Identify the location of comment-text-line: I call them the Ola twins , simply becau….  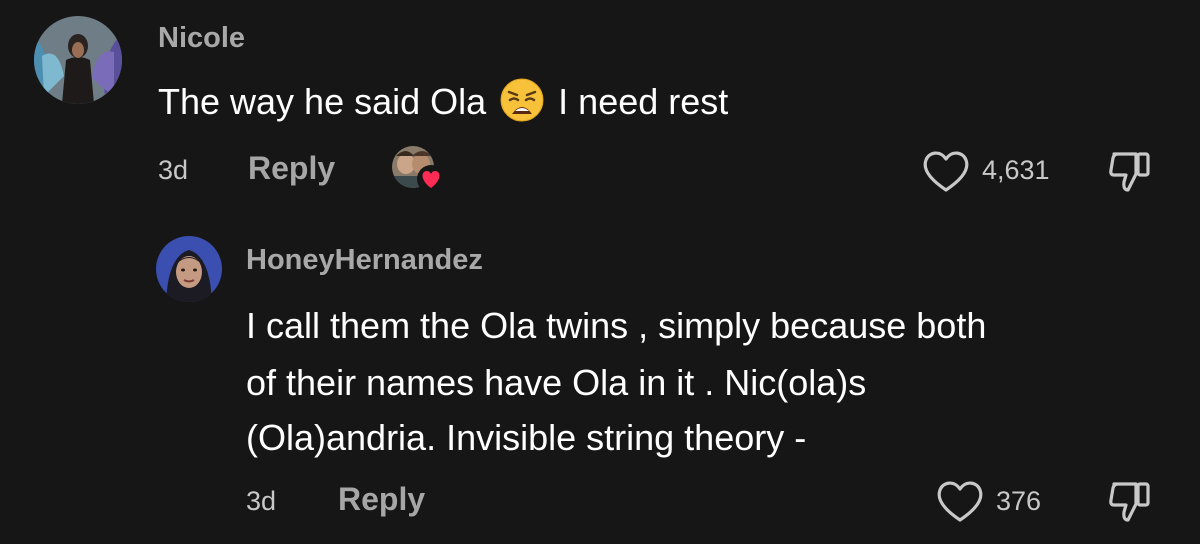
(616, 325).